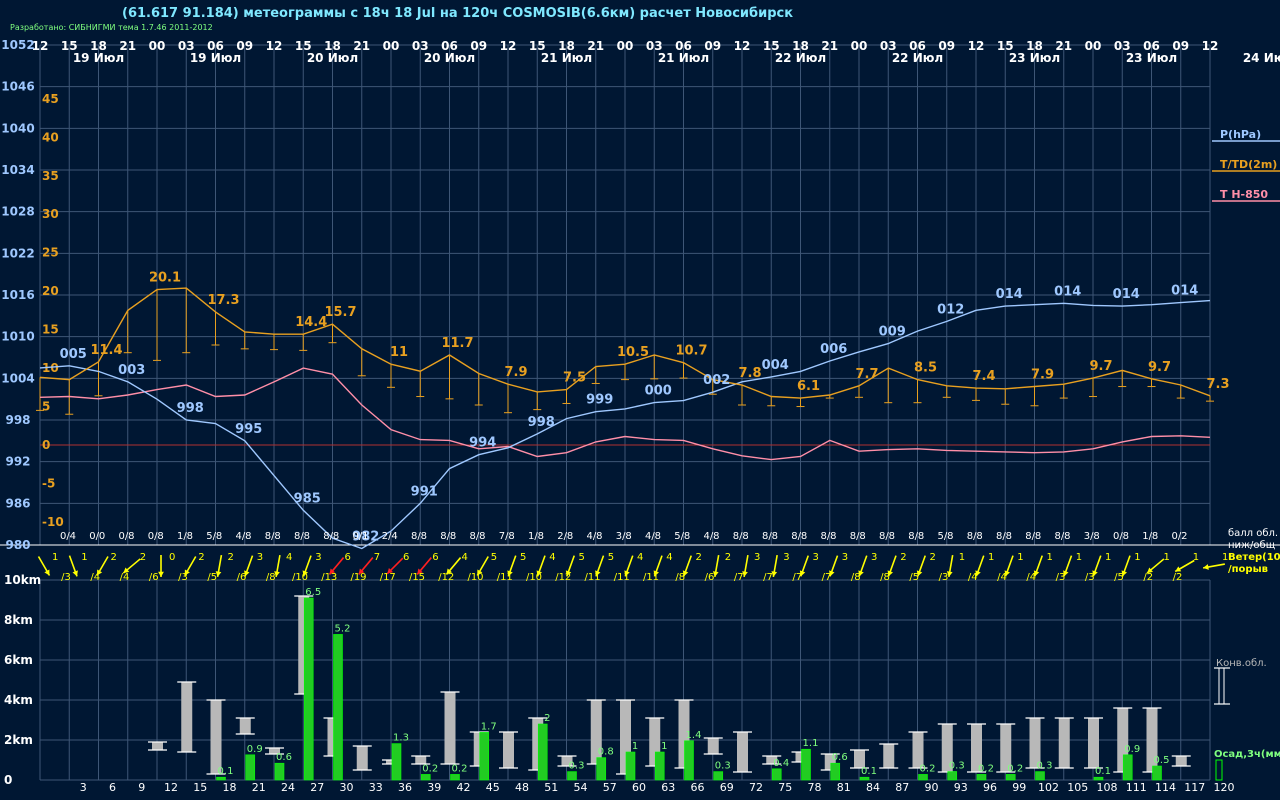  Describe the element at coordinates (1093, 46) in the screenshot. I see `hour-tick-label: 00` at that location.